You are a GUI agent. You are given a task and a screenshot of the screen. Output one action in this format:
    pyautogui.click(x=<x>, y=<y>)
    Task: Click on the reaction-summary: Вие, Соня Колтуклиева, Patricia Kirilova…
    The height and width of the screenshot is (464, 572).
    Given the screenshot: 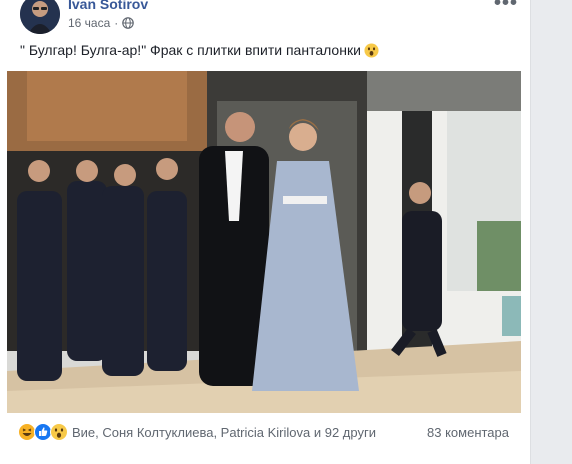 What is the action you would take?
    pyautogui.click(x=197, y=432)
    